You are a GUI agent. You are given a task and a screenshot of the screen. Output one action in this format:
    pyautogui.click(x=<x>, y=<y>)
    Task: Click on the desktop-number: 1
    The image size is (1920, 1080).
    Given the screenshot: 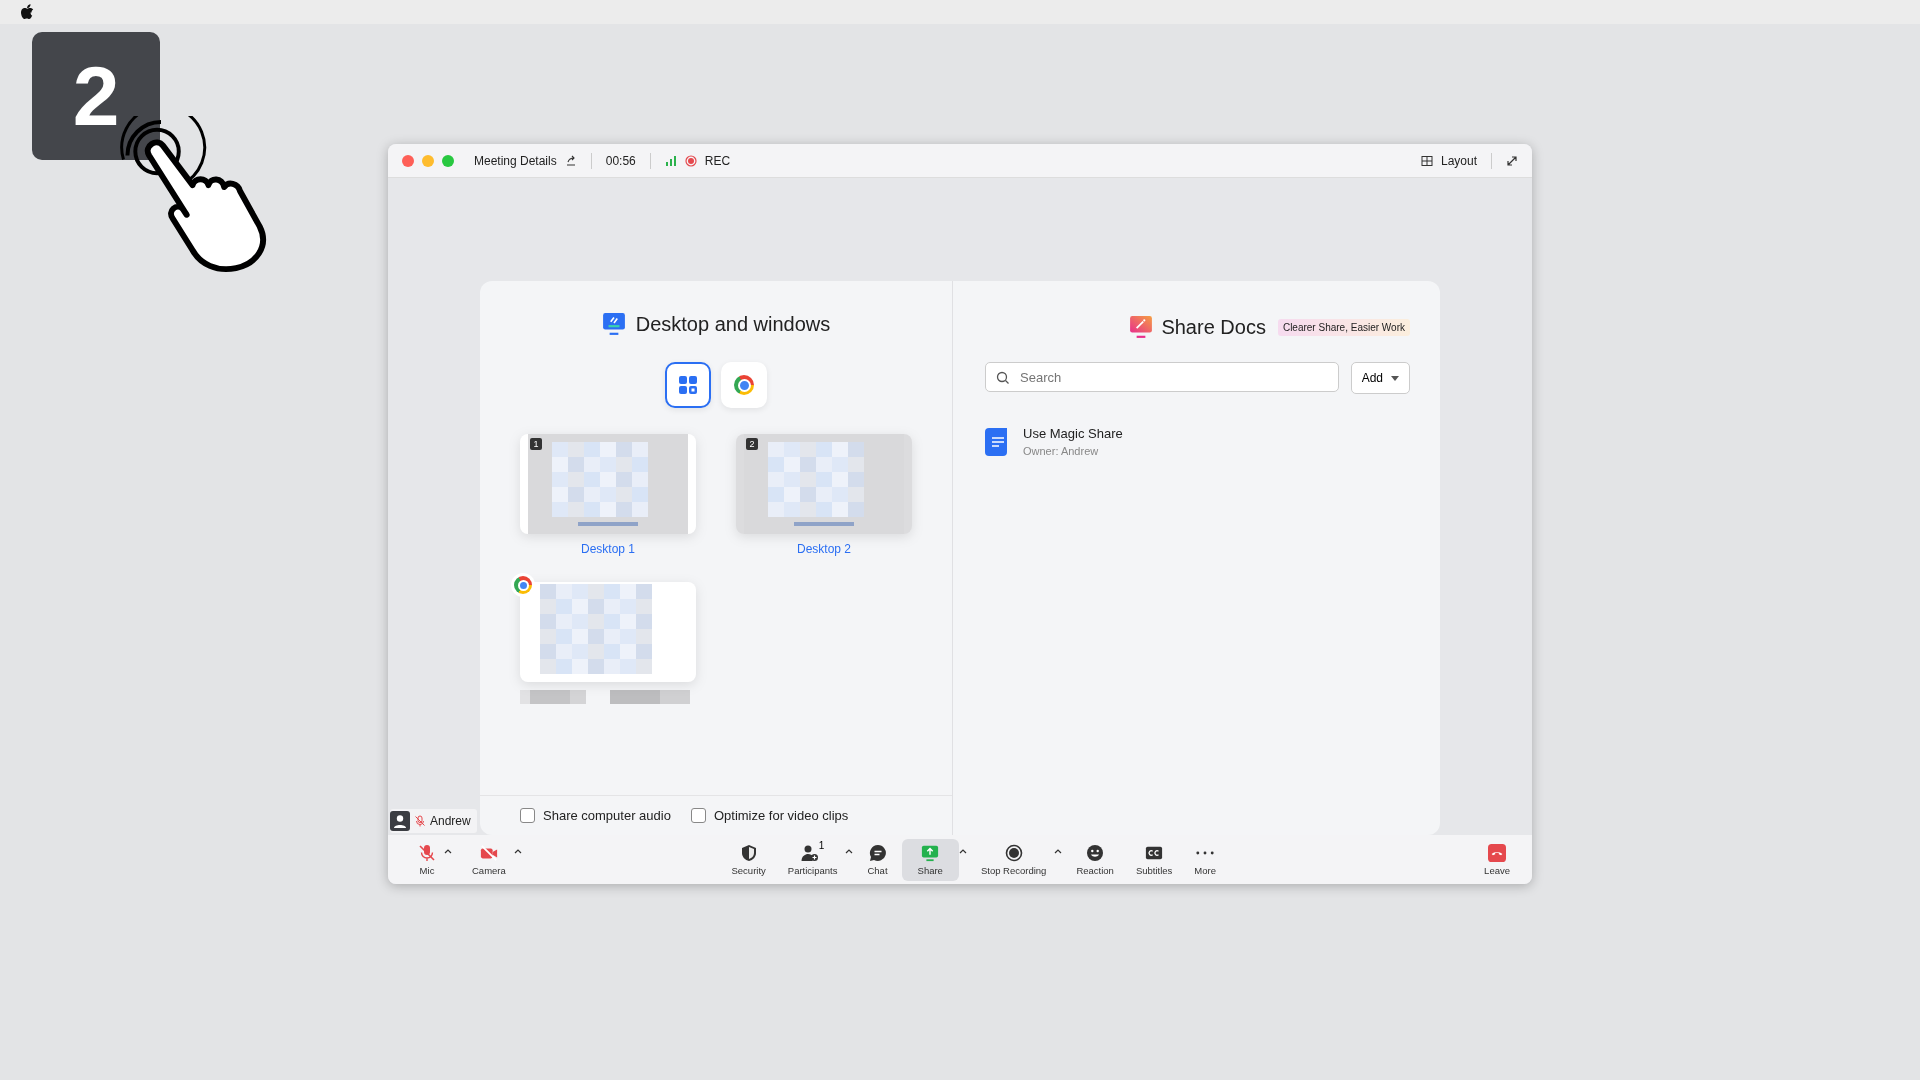 What is the action you would take?
    pyautogui.click(x=536, y=444)
    